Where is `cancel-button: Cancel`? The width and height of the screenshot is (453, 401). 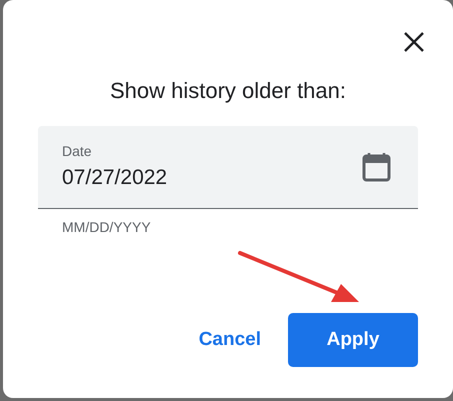
cancel-button: Cancel is located at coordinates (229, 340).